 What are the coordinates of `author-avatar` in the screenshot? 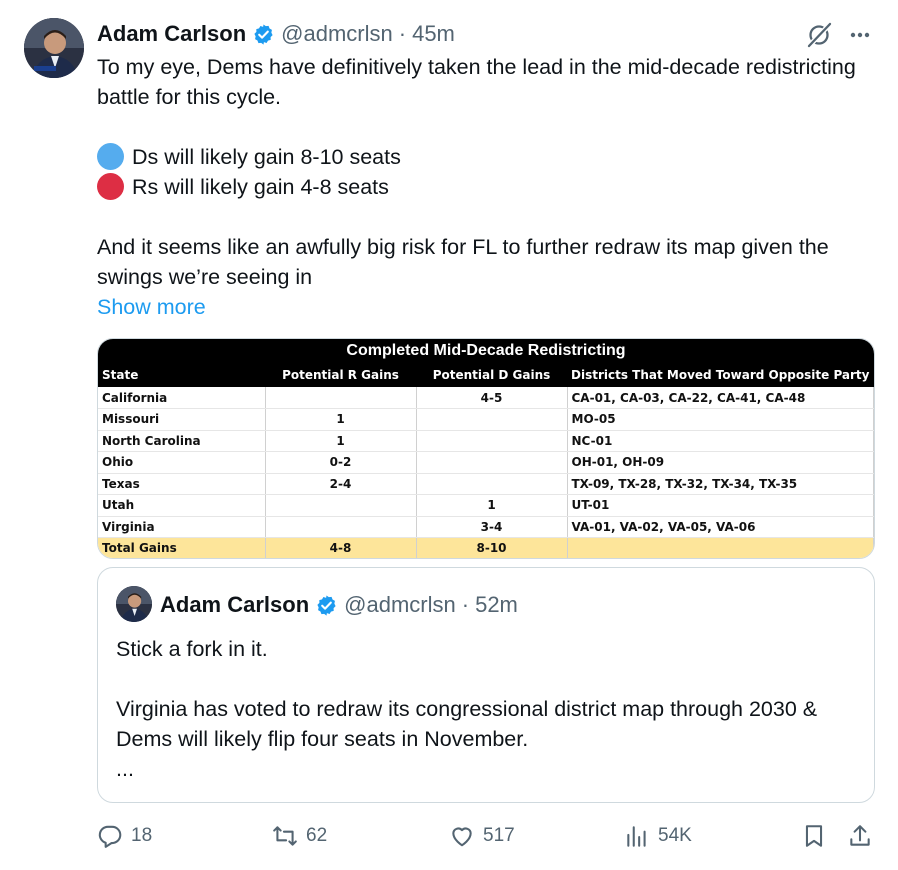 It's located at (54, 48).